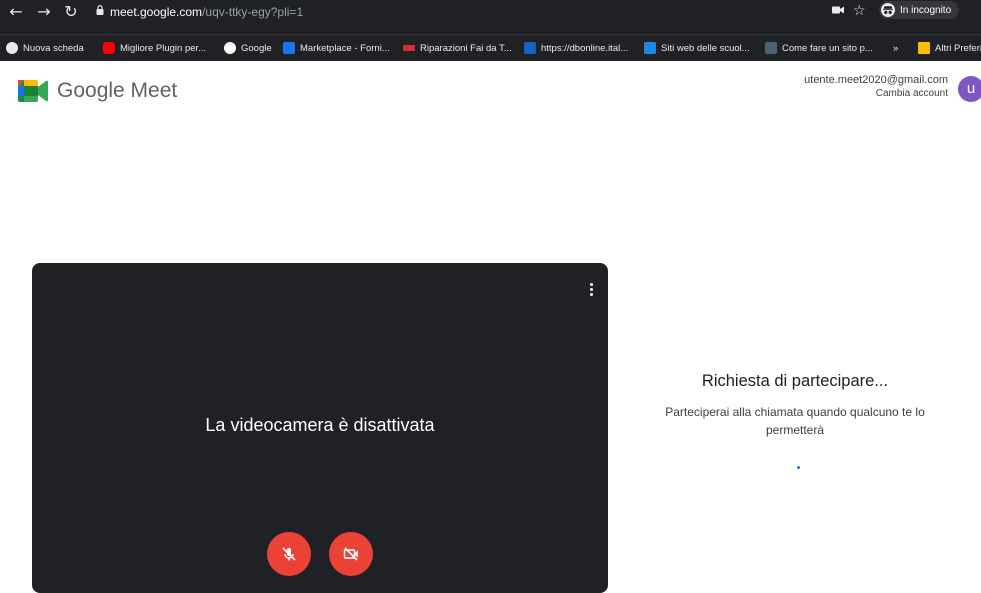 This screenshot has width=981, height=593. I want to click on incognito-icon, so click(888, 10).